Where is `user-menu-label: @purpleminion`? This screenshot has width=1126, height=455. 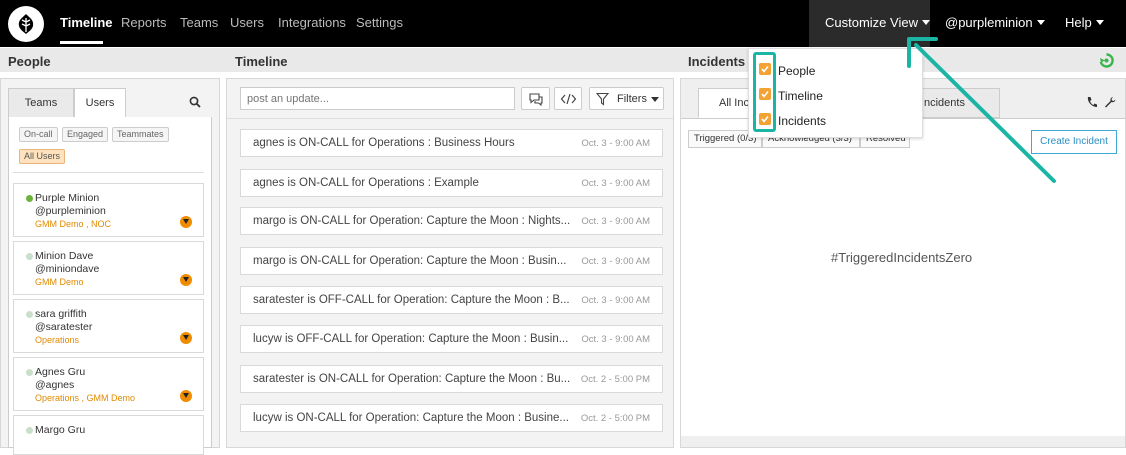 user-menu-label: @purpleminion is located at coordinates (989, 22).